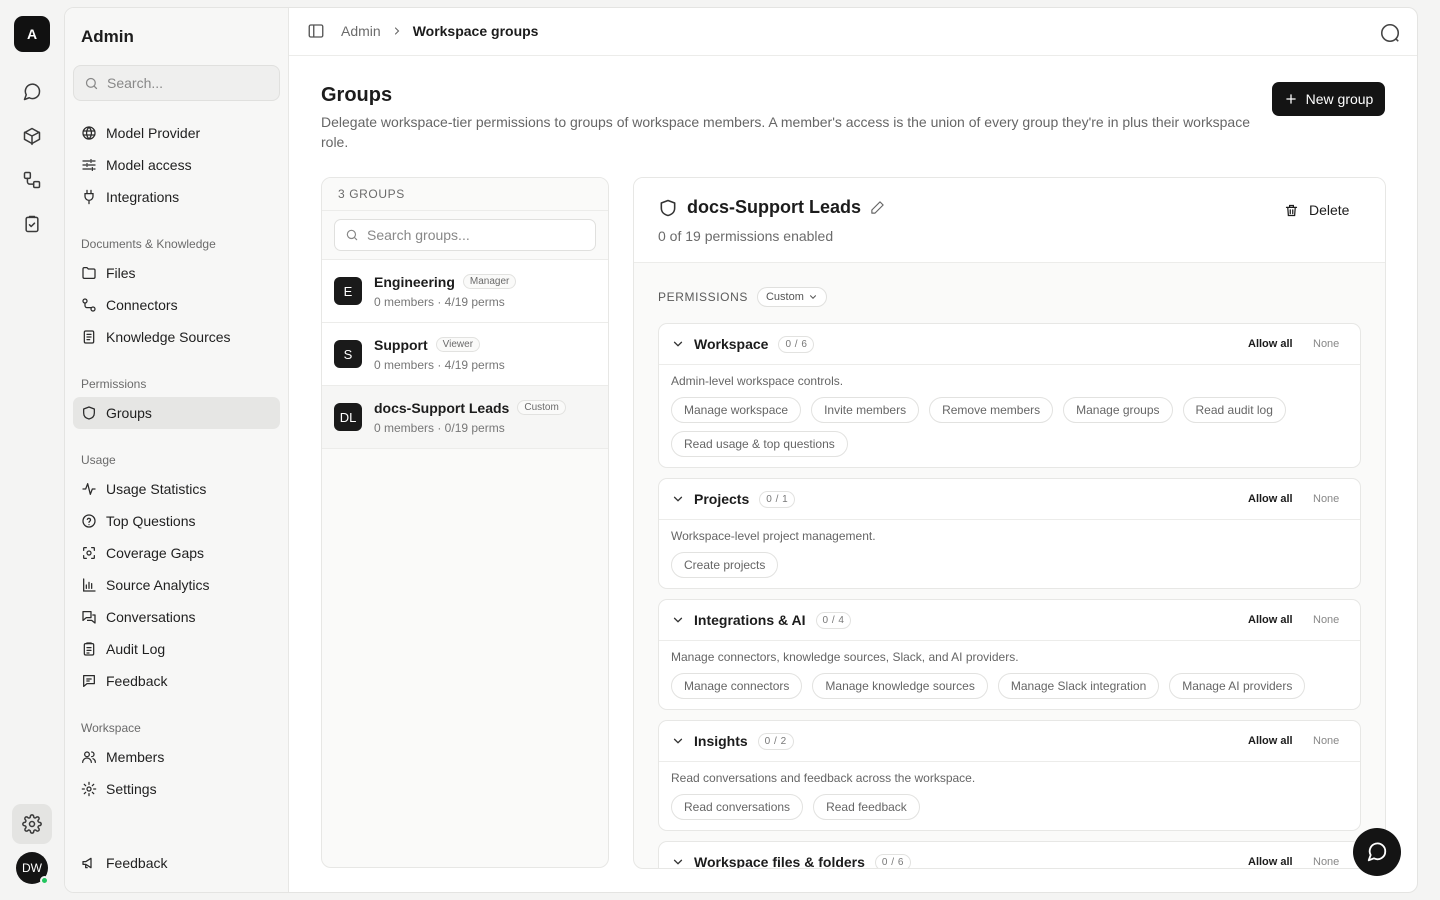 This screenshot has height=900, width=1440. What do you see at coordinates (1390, 33) in the screenshot?
I see `top-search-button` at bounding box center [1390, 33].